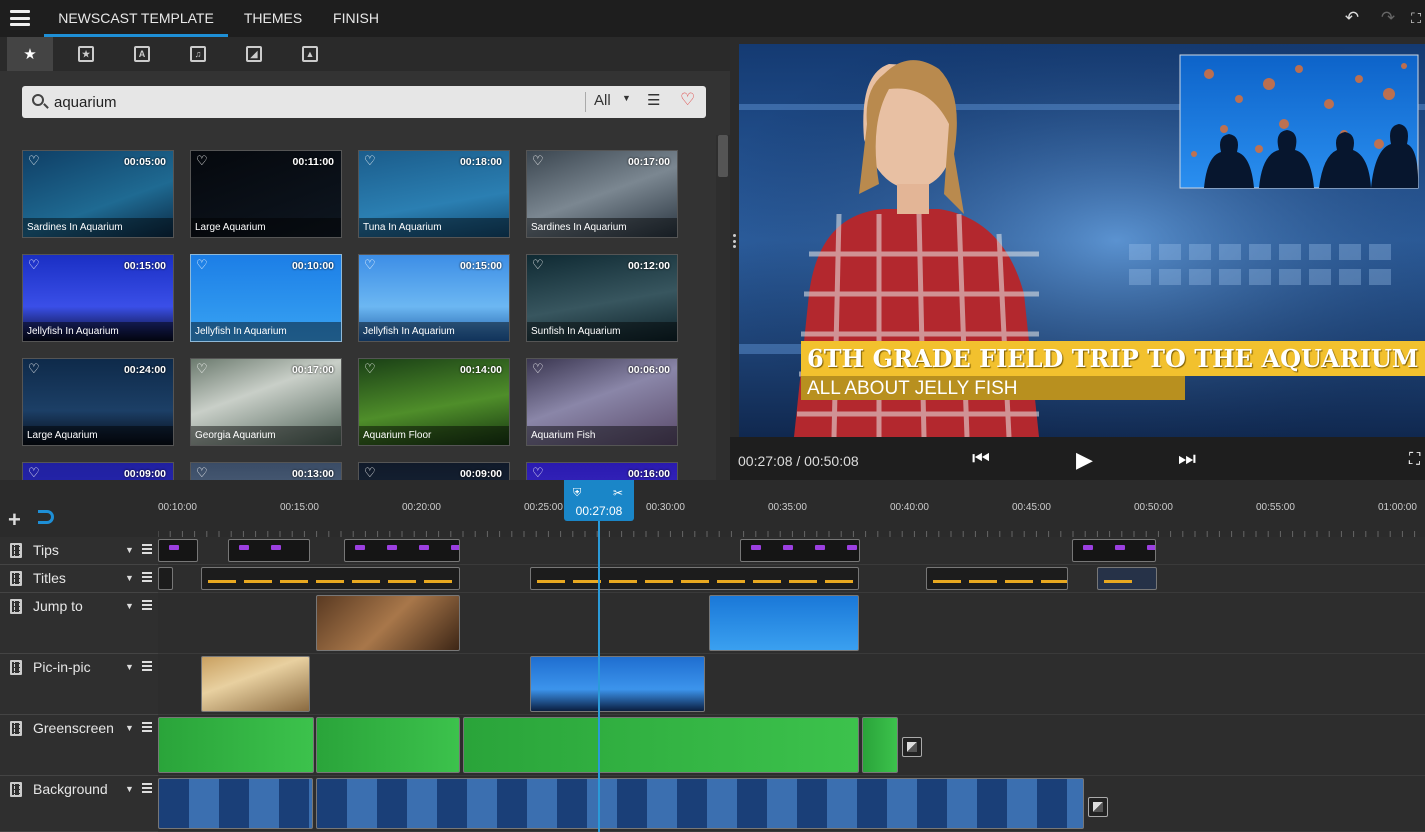 This screenshot has height=832, width=1425. Describe the element at coordinates (144, 370) in the screenshot. I see `clip-duration: 00:24:00` at that location.